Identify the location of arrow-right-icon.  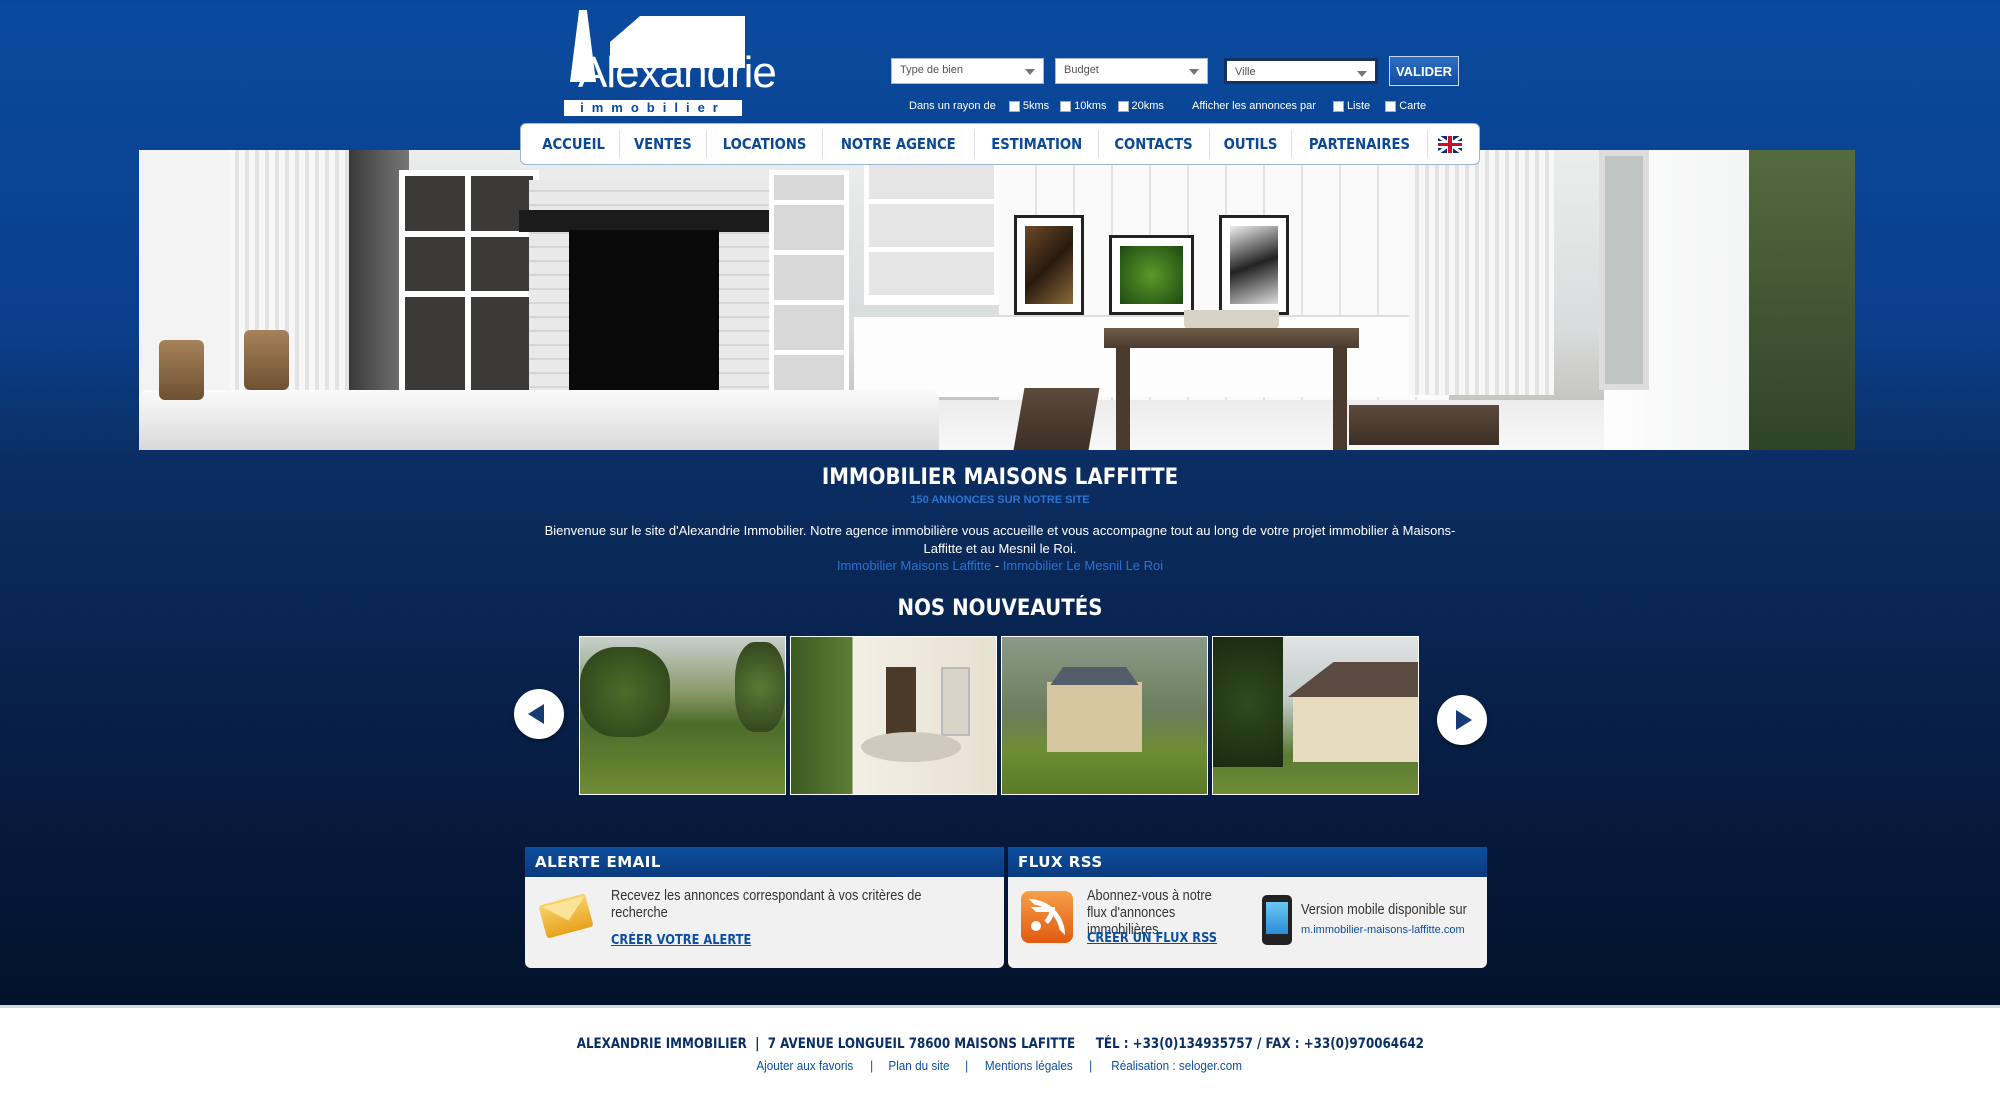
(1464, 720).